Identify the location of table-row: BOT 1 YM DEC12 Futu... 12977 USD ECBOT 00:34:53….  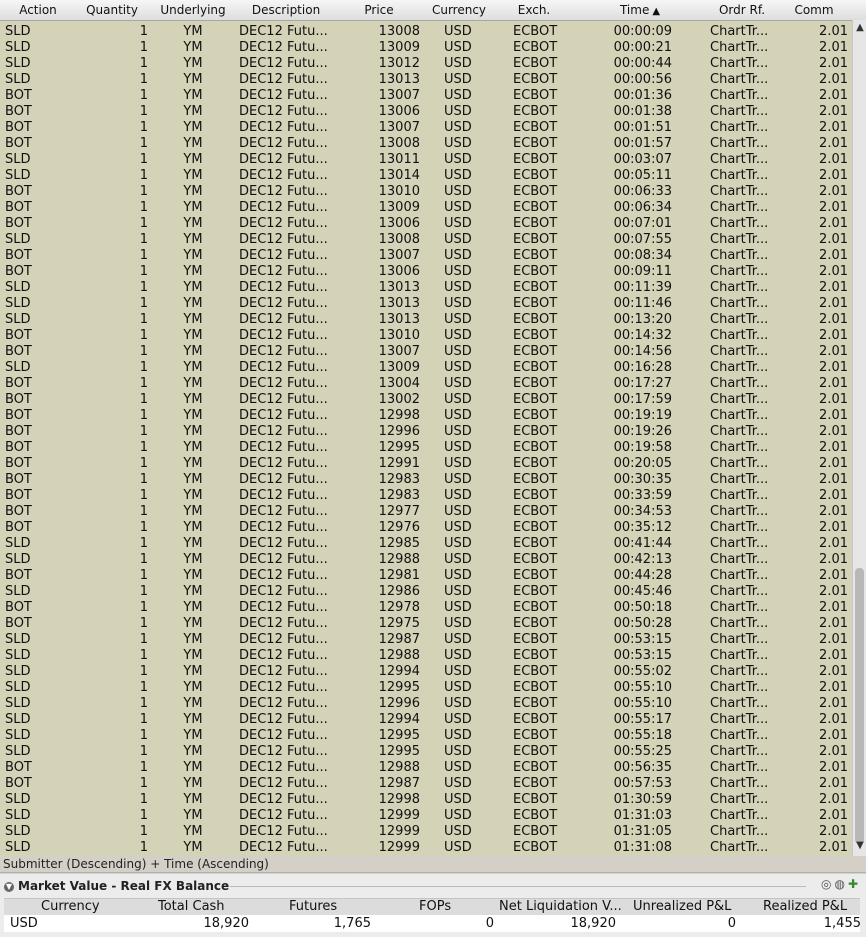
(426, 512).